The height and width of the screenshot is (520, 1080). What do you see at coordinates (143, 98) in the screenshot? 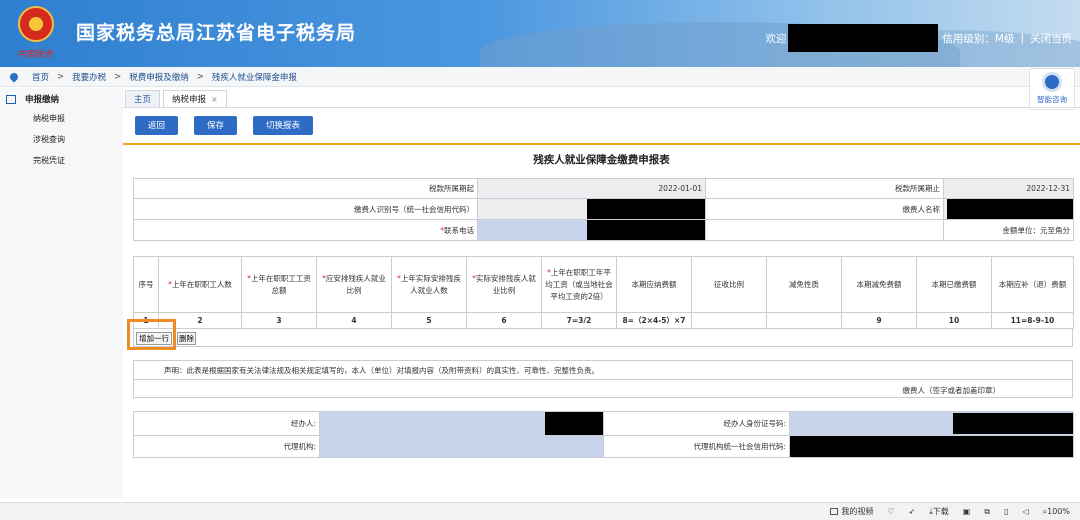
I see `tab-home: 主页` at bounding box center [143, 98].